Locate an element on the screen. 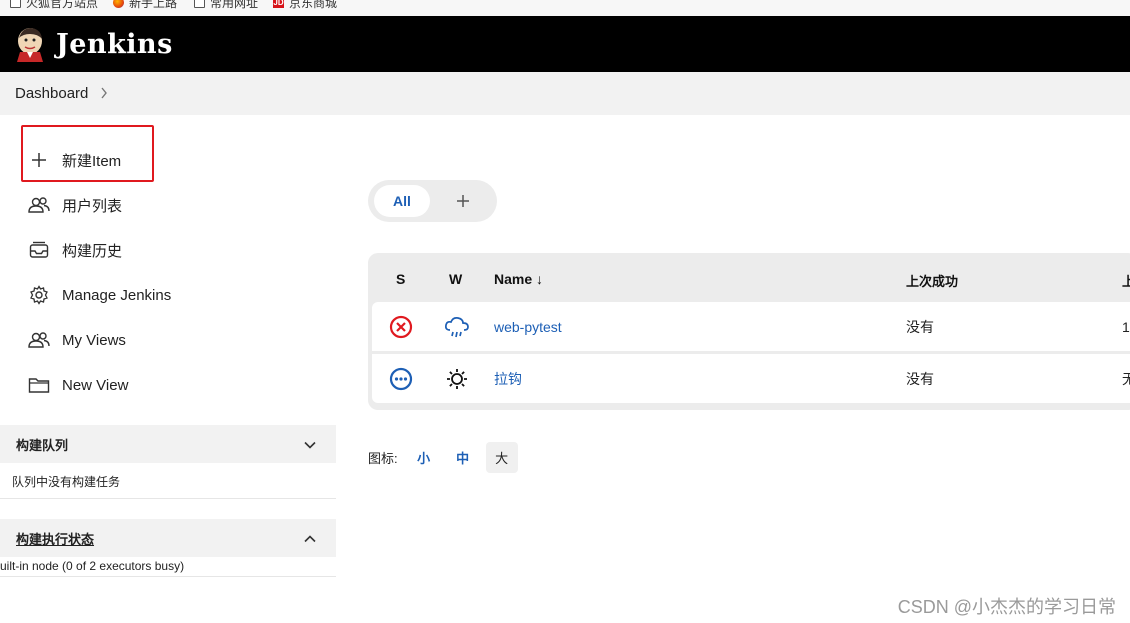 This screenshot has height=623, width=1130. sidebar-item-new-view: New View is located at coordinates (78, 385).